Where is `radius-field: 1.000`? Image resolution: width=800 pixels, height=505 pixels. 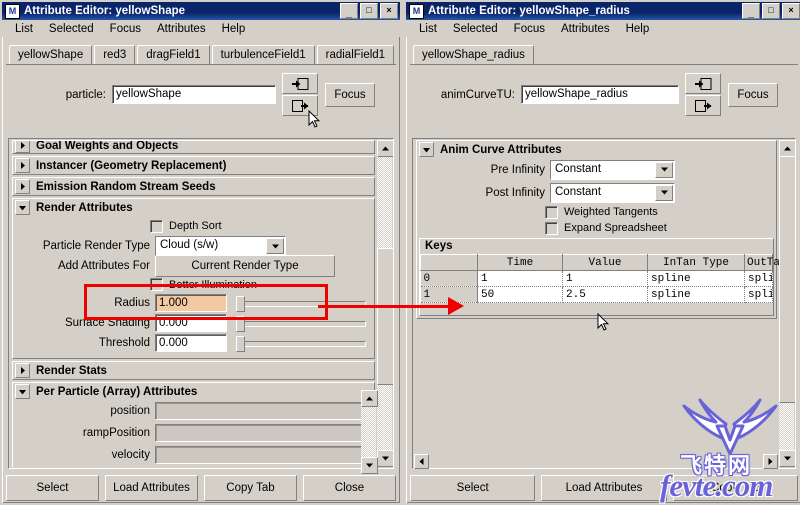
radius-field: 1.000 is located at coordinates (191, 303).